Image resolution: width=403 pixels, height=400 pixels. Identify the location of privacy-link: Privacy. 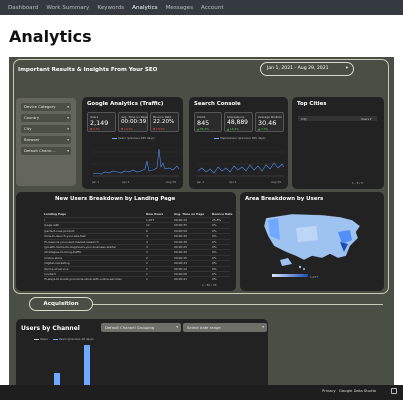
(329, 390).